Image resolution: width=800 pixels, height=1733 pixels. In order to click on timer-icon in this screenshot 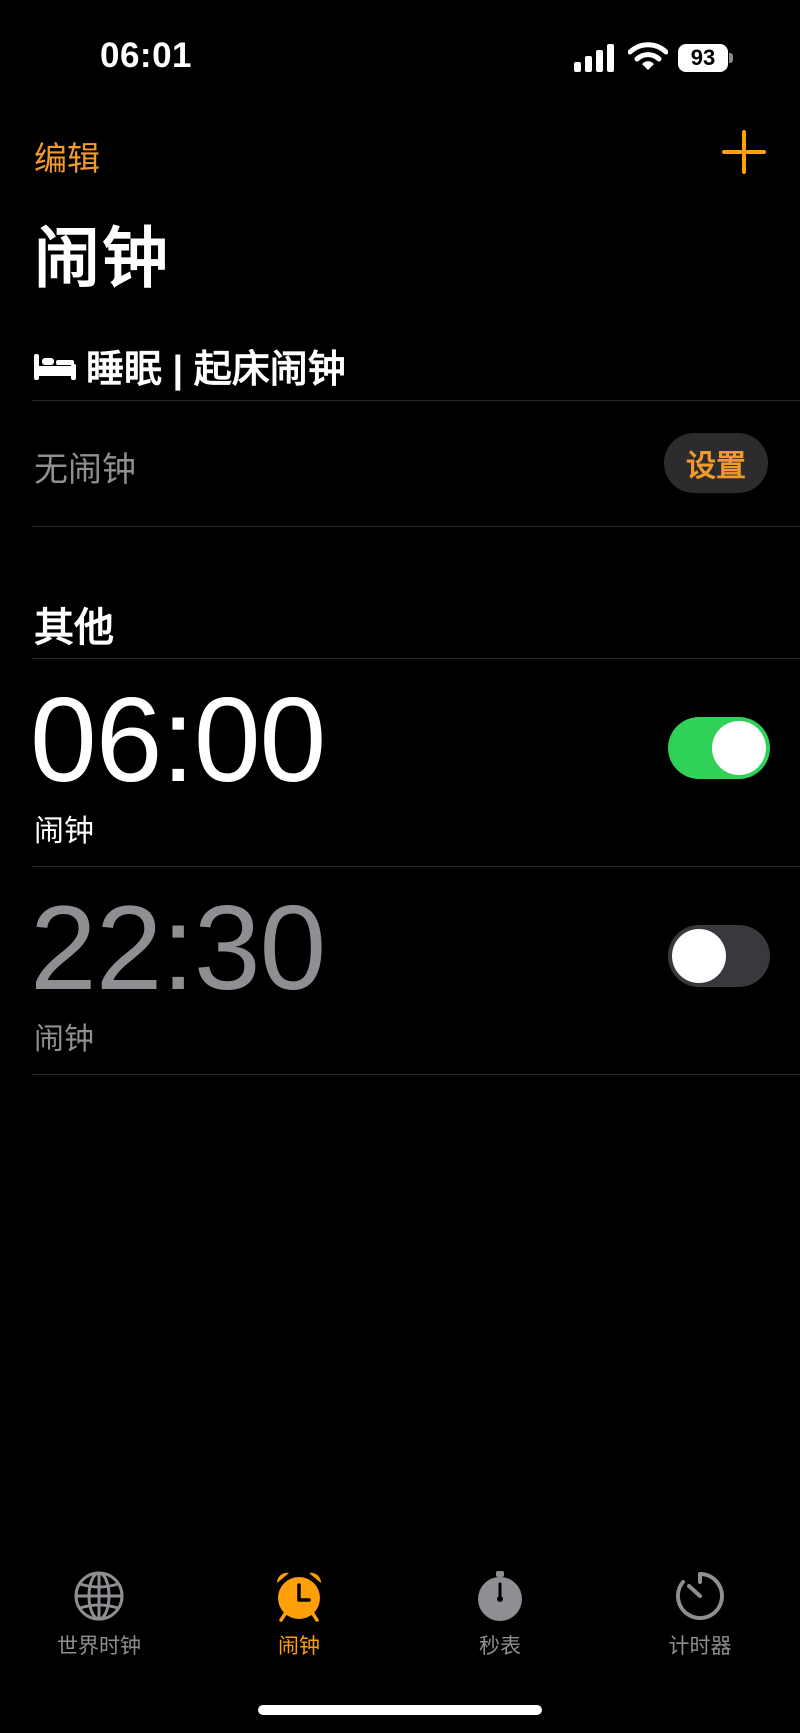, I will do `click(699, 1596)`.